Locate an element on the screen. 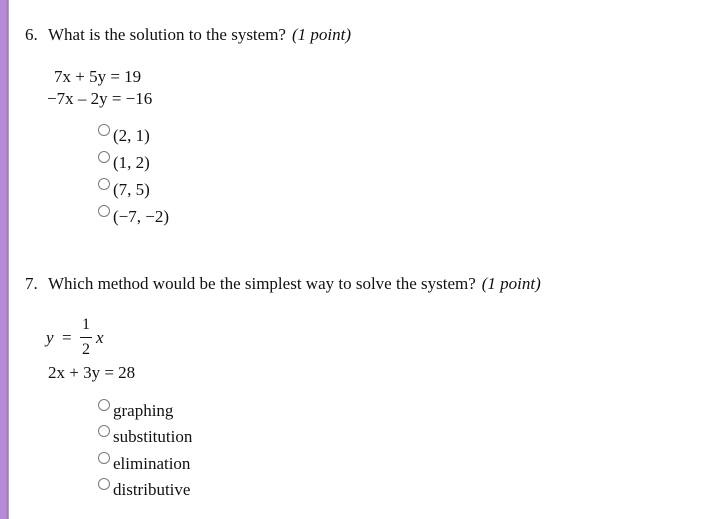 The height and width of the screenshot is (519, 702). option-label: elimination is located at coordinates (152, 463).